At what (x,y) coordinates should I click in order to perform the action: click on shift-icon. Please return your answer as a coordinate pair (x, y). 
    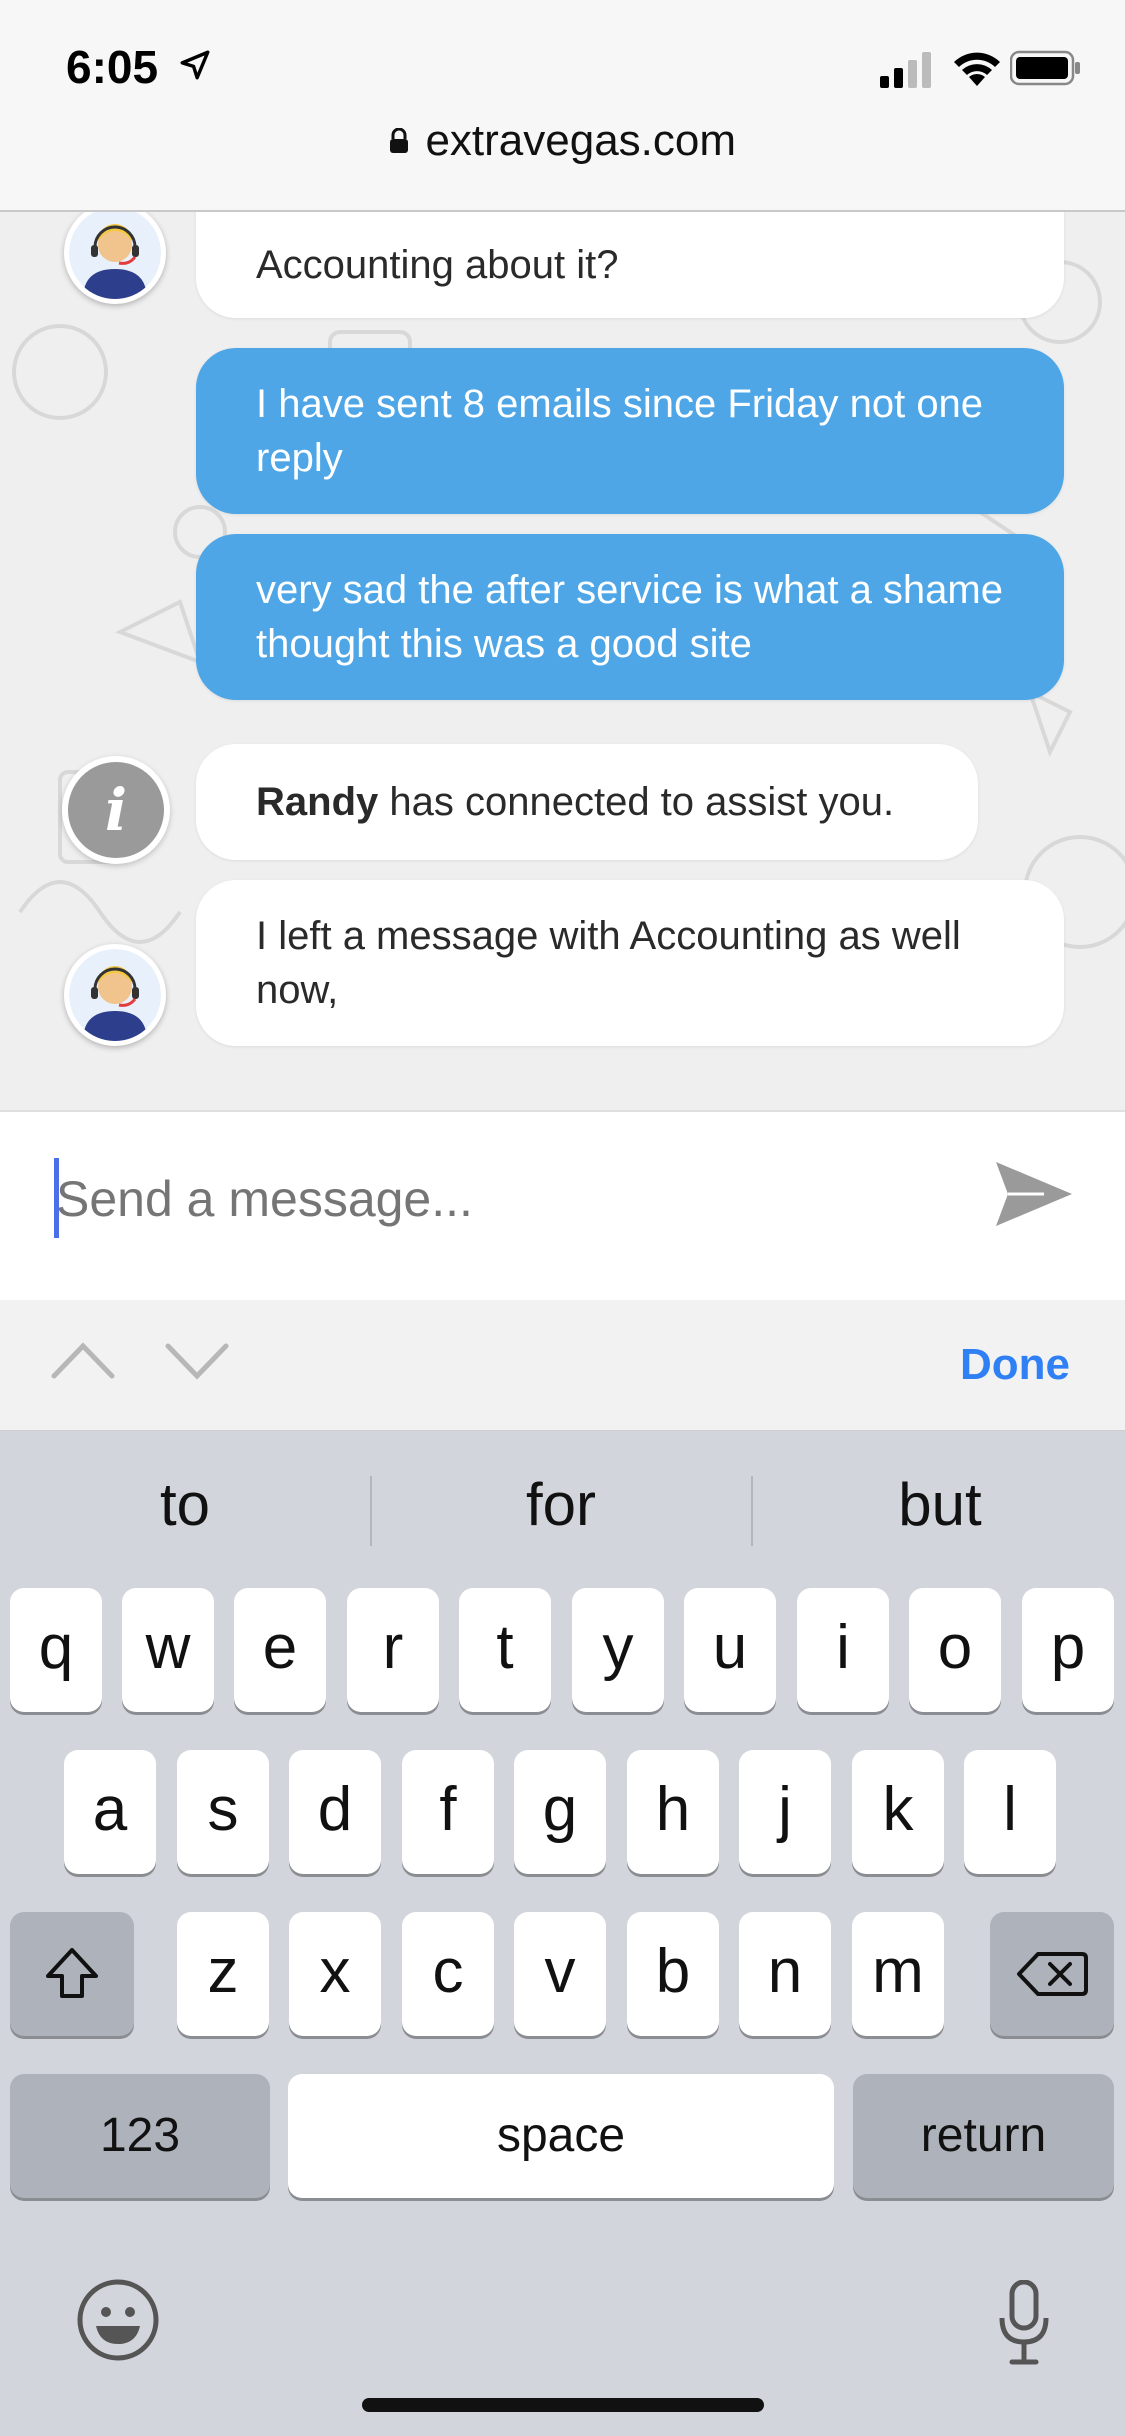
    Looking at the image, I should click on (72, 1973).